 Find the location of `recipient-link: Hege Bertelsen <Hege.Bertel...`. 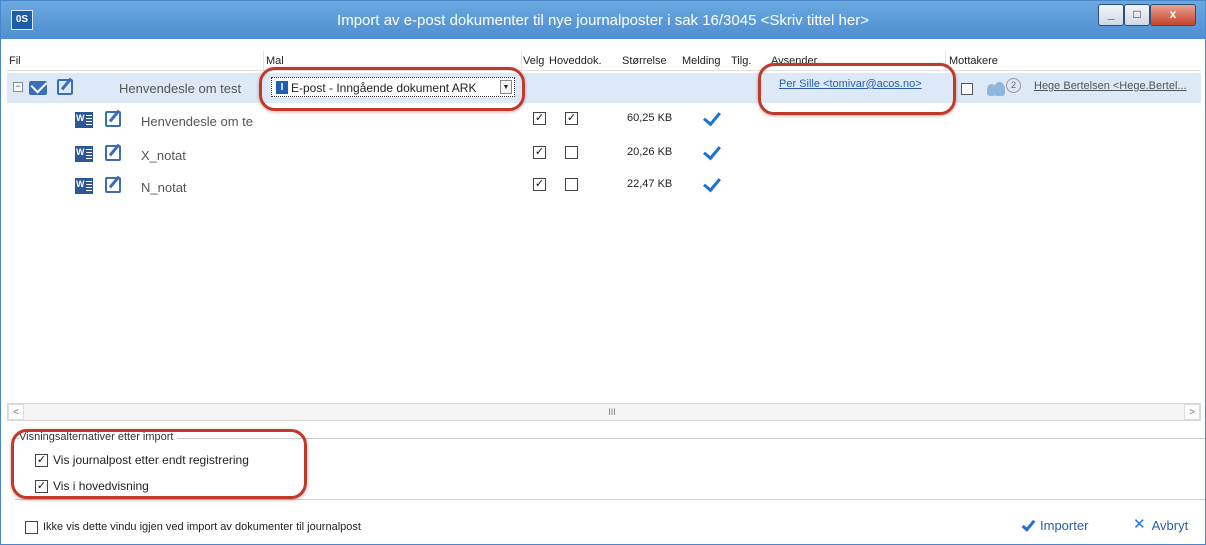

recipient-link: Hege Bertelsen <Hege.Bertel... is located at coordinates (1110, 86).